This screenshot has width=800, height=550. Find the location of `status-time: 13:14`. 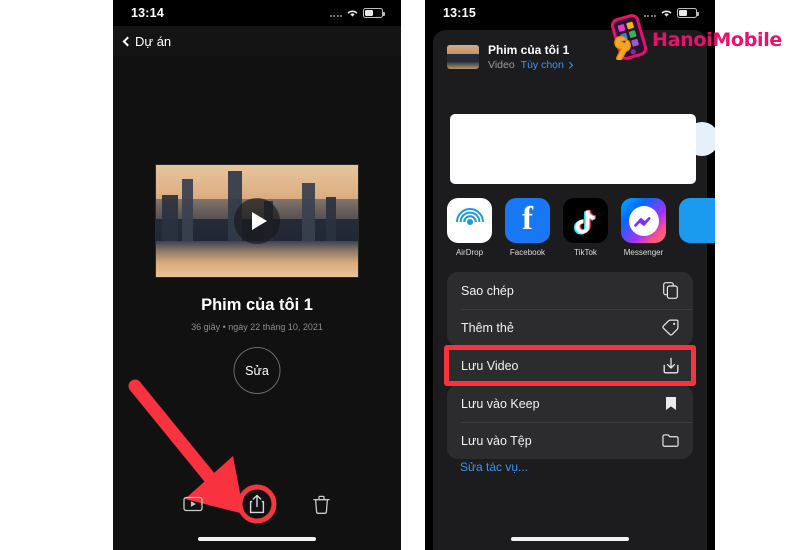

status-time: 13:14 is located at coordinates (147, 13).